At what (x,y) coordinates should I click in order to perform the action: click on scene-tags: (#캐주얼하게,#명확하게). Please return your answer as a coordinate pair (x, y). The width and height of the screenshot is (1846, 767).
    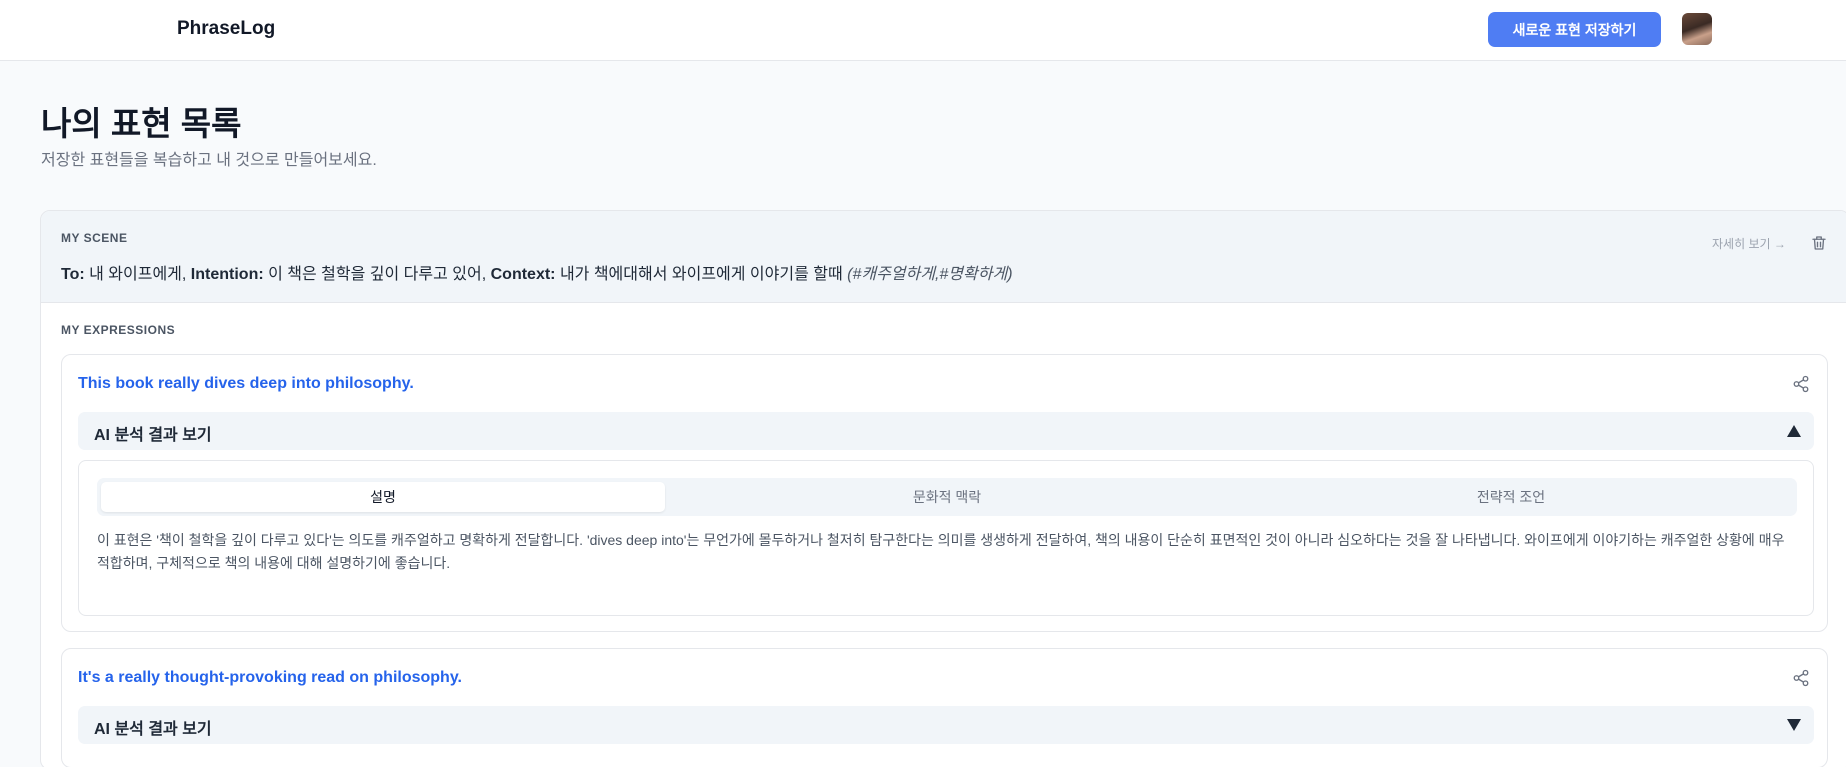
    Looking at the image, I should click on (930, 274).